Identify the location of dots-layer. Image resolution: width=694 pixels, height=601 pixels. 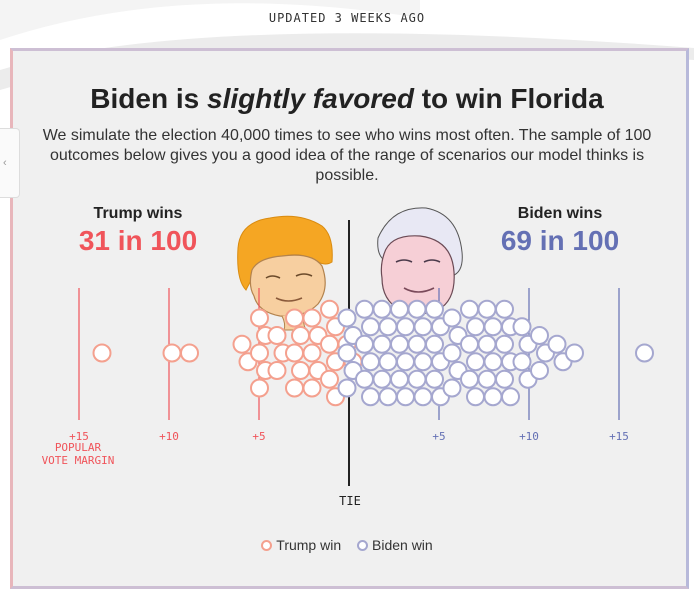
(373, 353).